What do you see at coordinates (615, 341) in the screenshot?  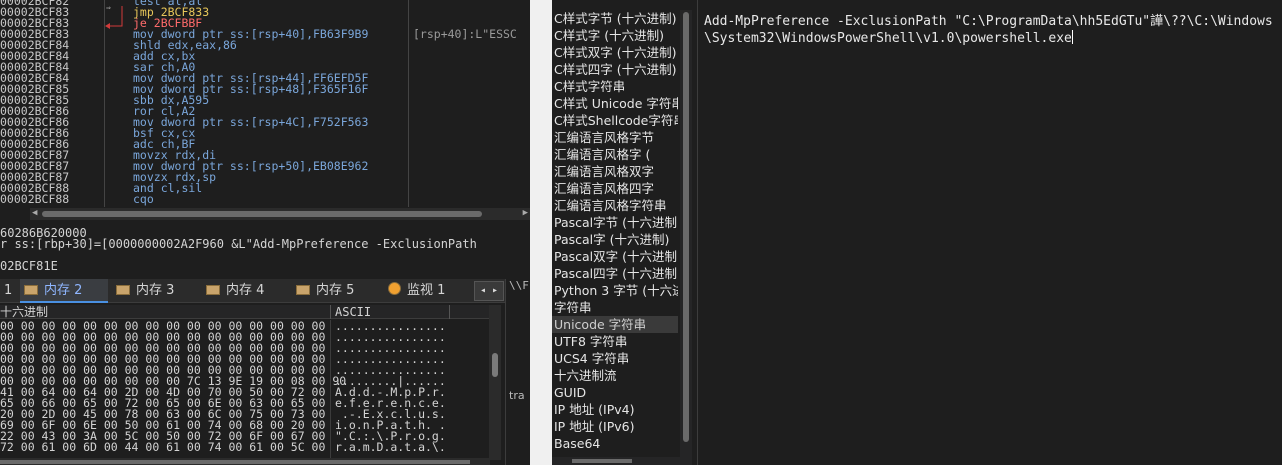 I see `format-list-item: UTF8 字符串` at bounding box center [615, 341].